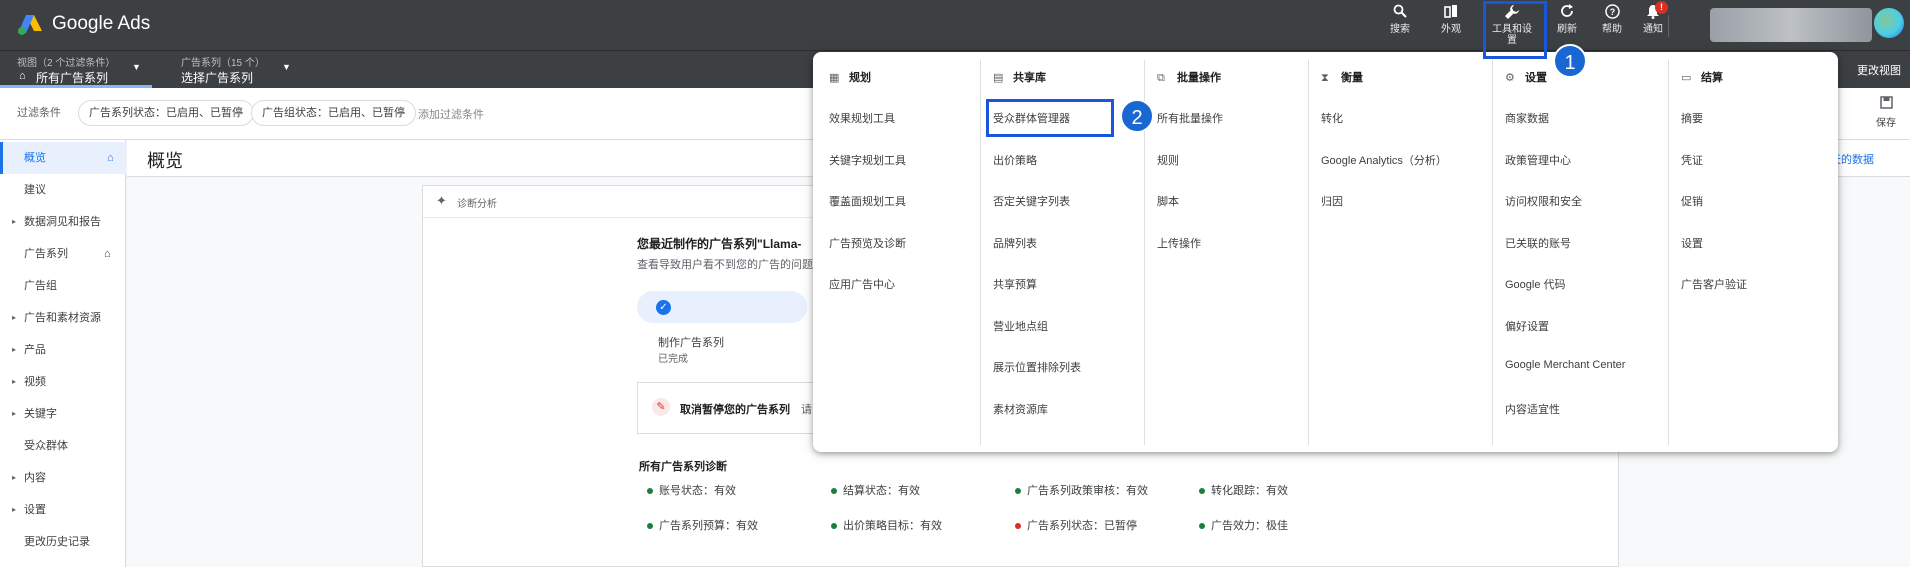 The width and height of the screenshot is (1910, 567). I want to click on highlight-audience-manager, so click(1050, 118).